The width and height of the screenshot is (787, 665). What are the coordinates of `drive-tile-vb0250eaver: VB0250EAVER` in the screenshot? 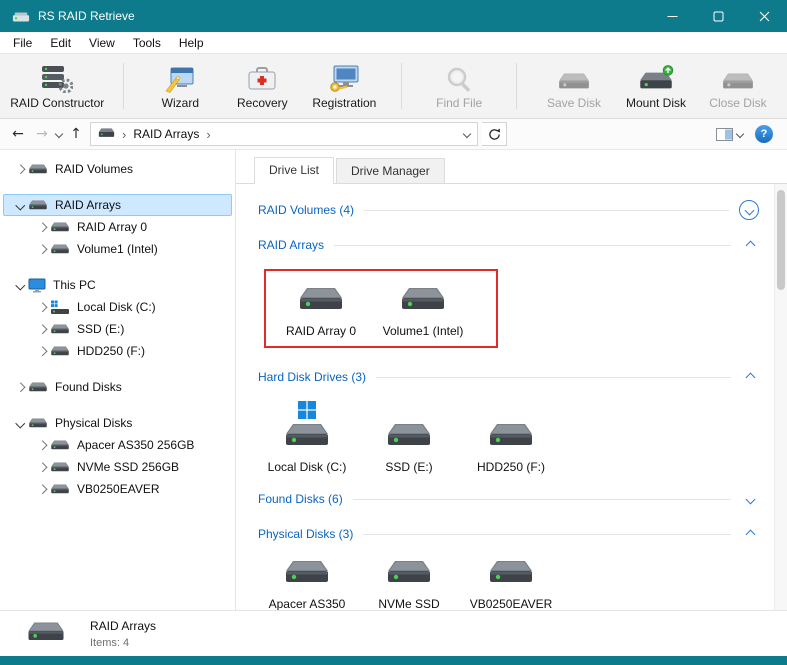 It's located at (511, 584).